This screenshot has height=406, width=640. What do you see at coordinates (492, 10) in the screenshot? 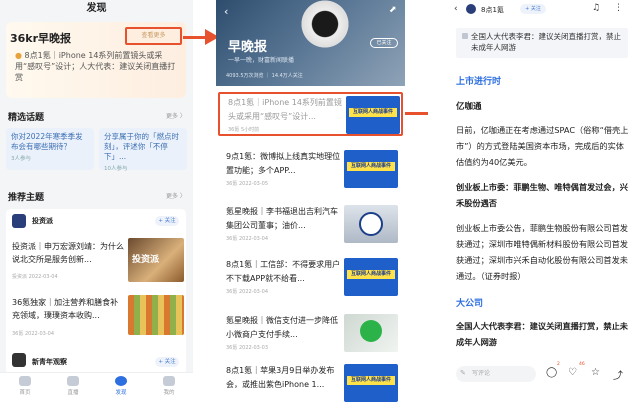
I see `author-name: 8点1氪` at bounding box center [492, 10].